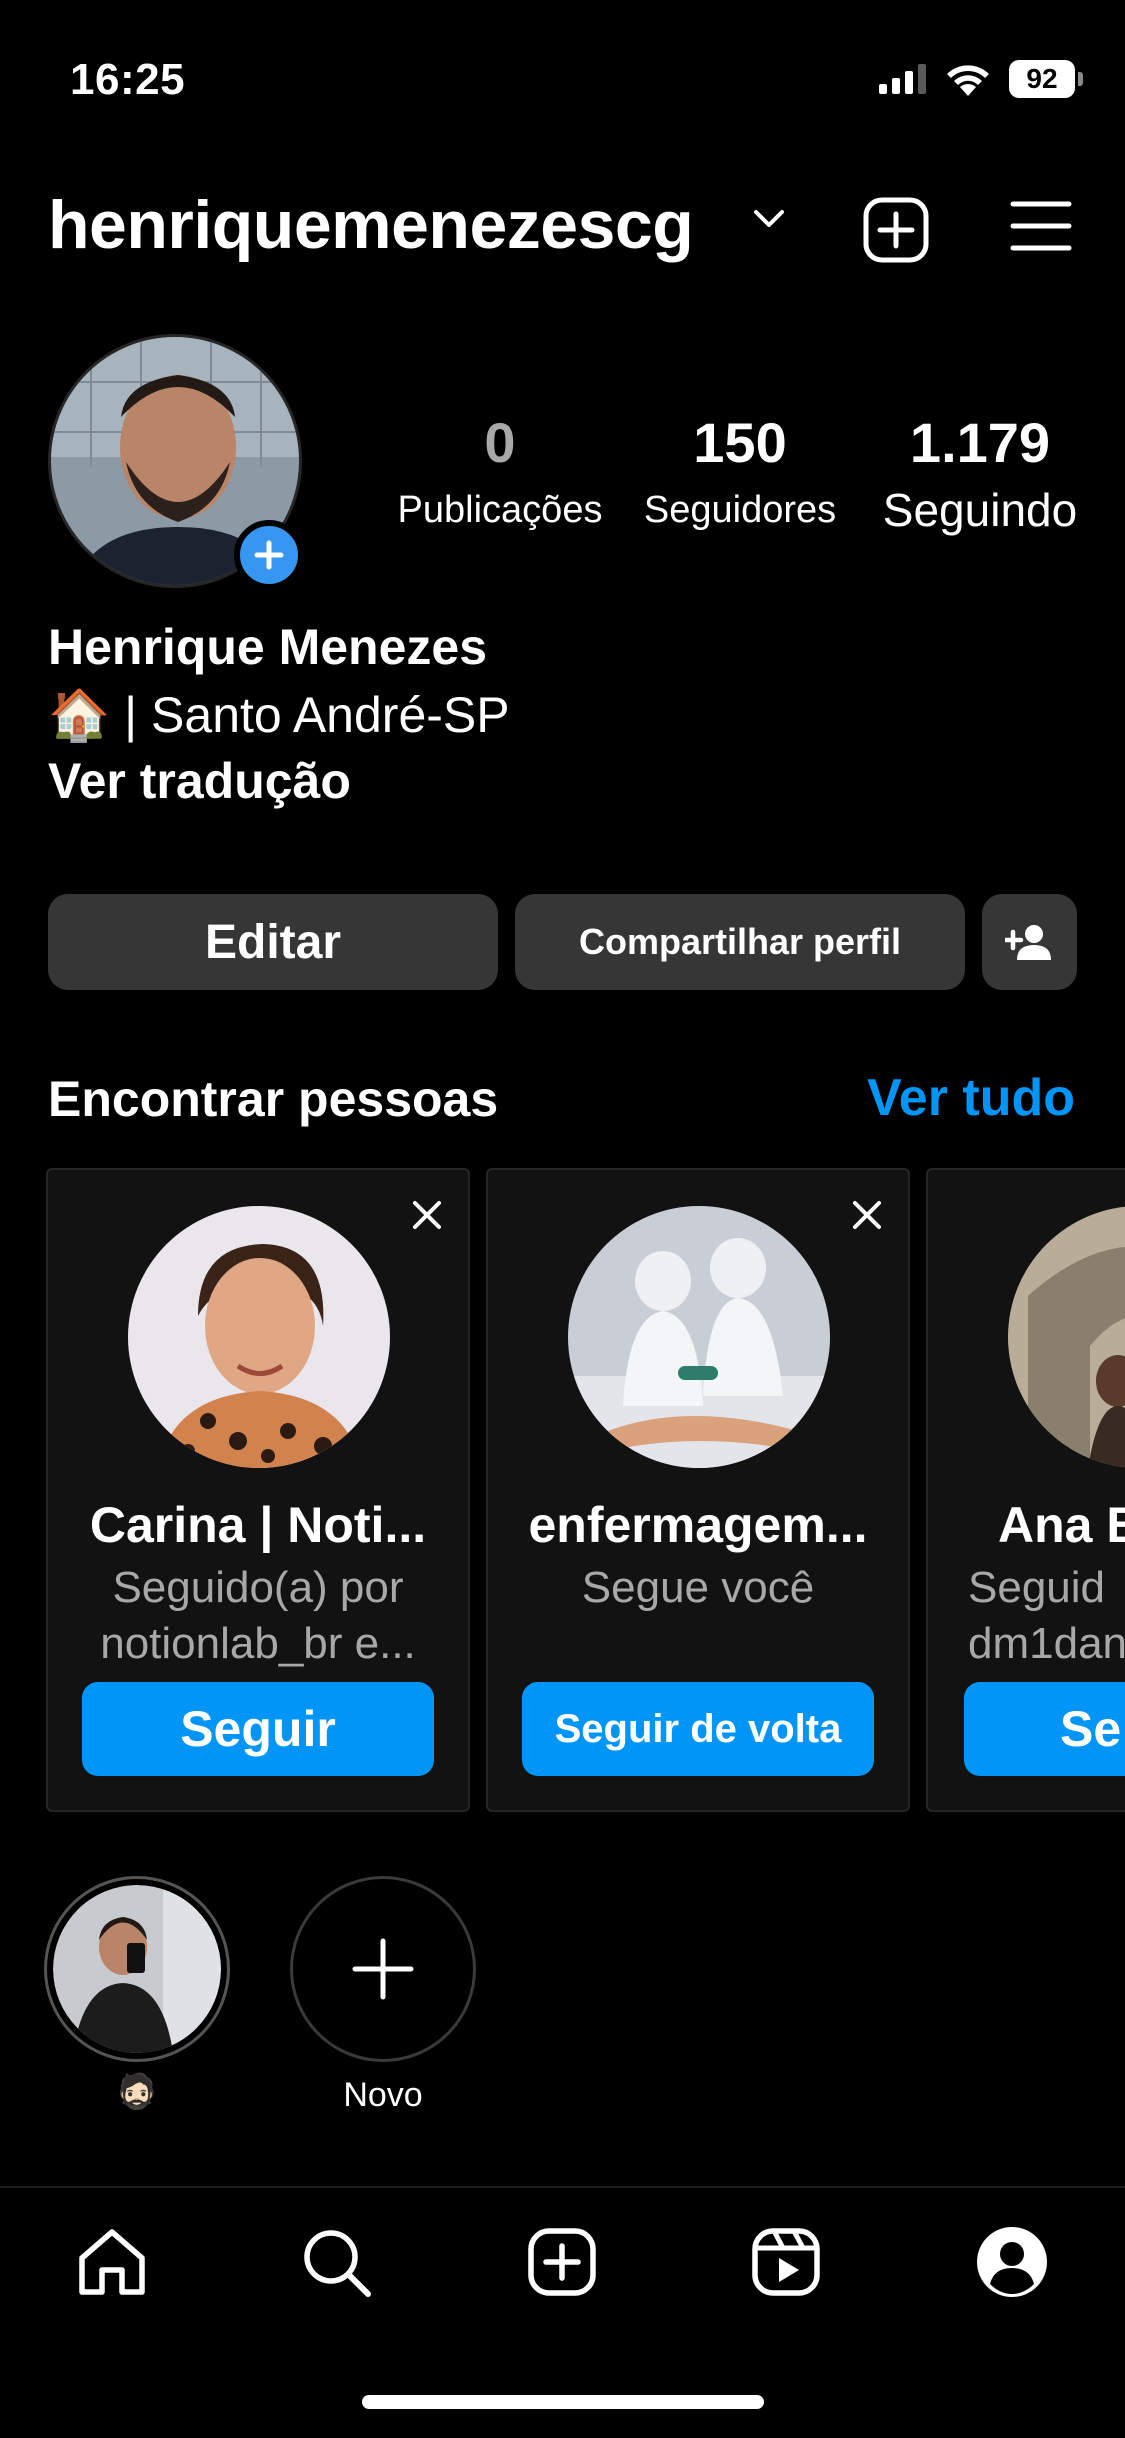 This screenshot has width=1125, height=2438. What do you see at coordinates (740, 510) in the screenshot?
I see `followers-label: Seguidores` at bounding box center [740, 510].